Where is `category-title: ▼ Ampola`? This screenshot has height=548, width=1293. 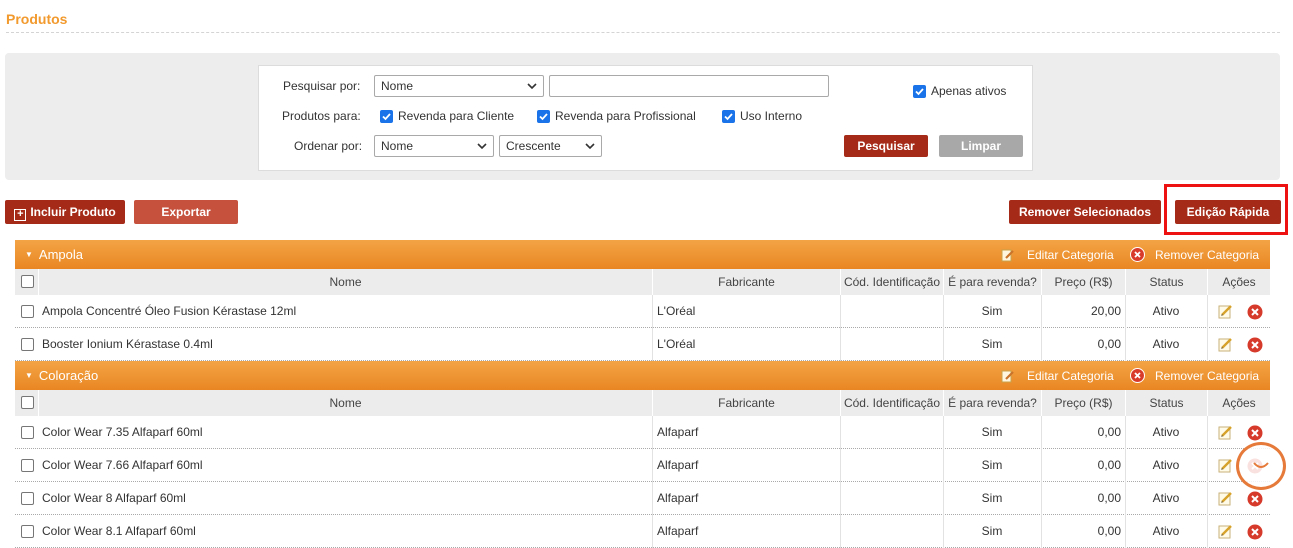 category-title: ▼ Ampola is located at coordinates (54, 254).